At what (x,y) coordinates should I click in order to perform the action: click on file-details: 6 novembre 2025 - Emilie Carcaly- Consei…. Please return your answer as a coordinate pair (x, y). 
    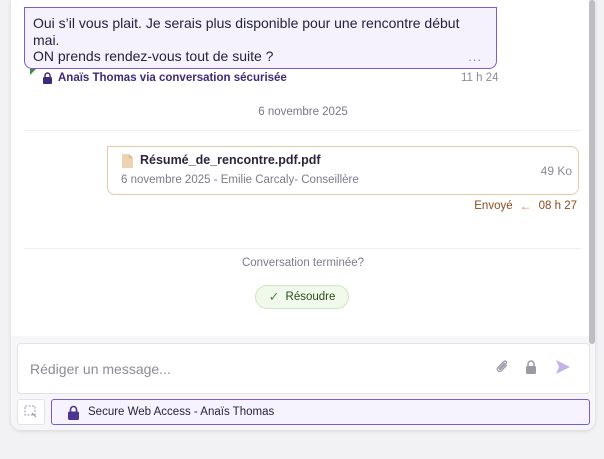
    Looking at the image, I should click on (240, 180).